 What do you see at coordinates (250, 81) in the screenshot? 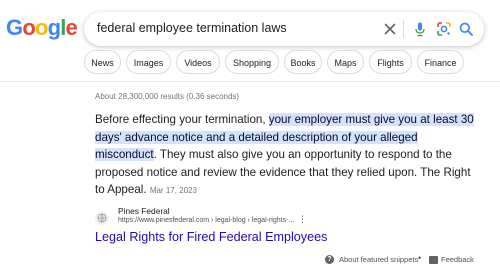
I see `header-divider` at bounding box center [250, 81].